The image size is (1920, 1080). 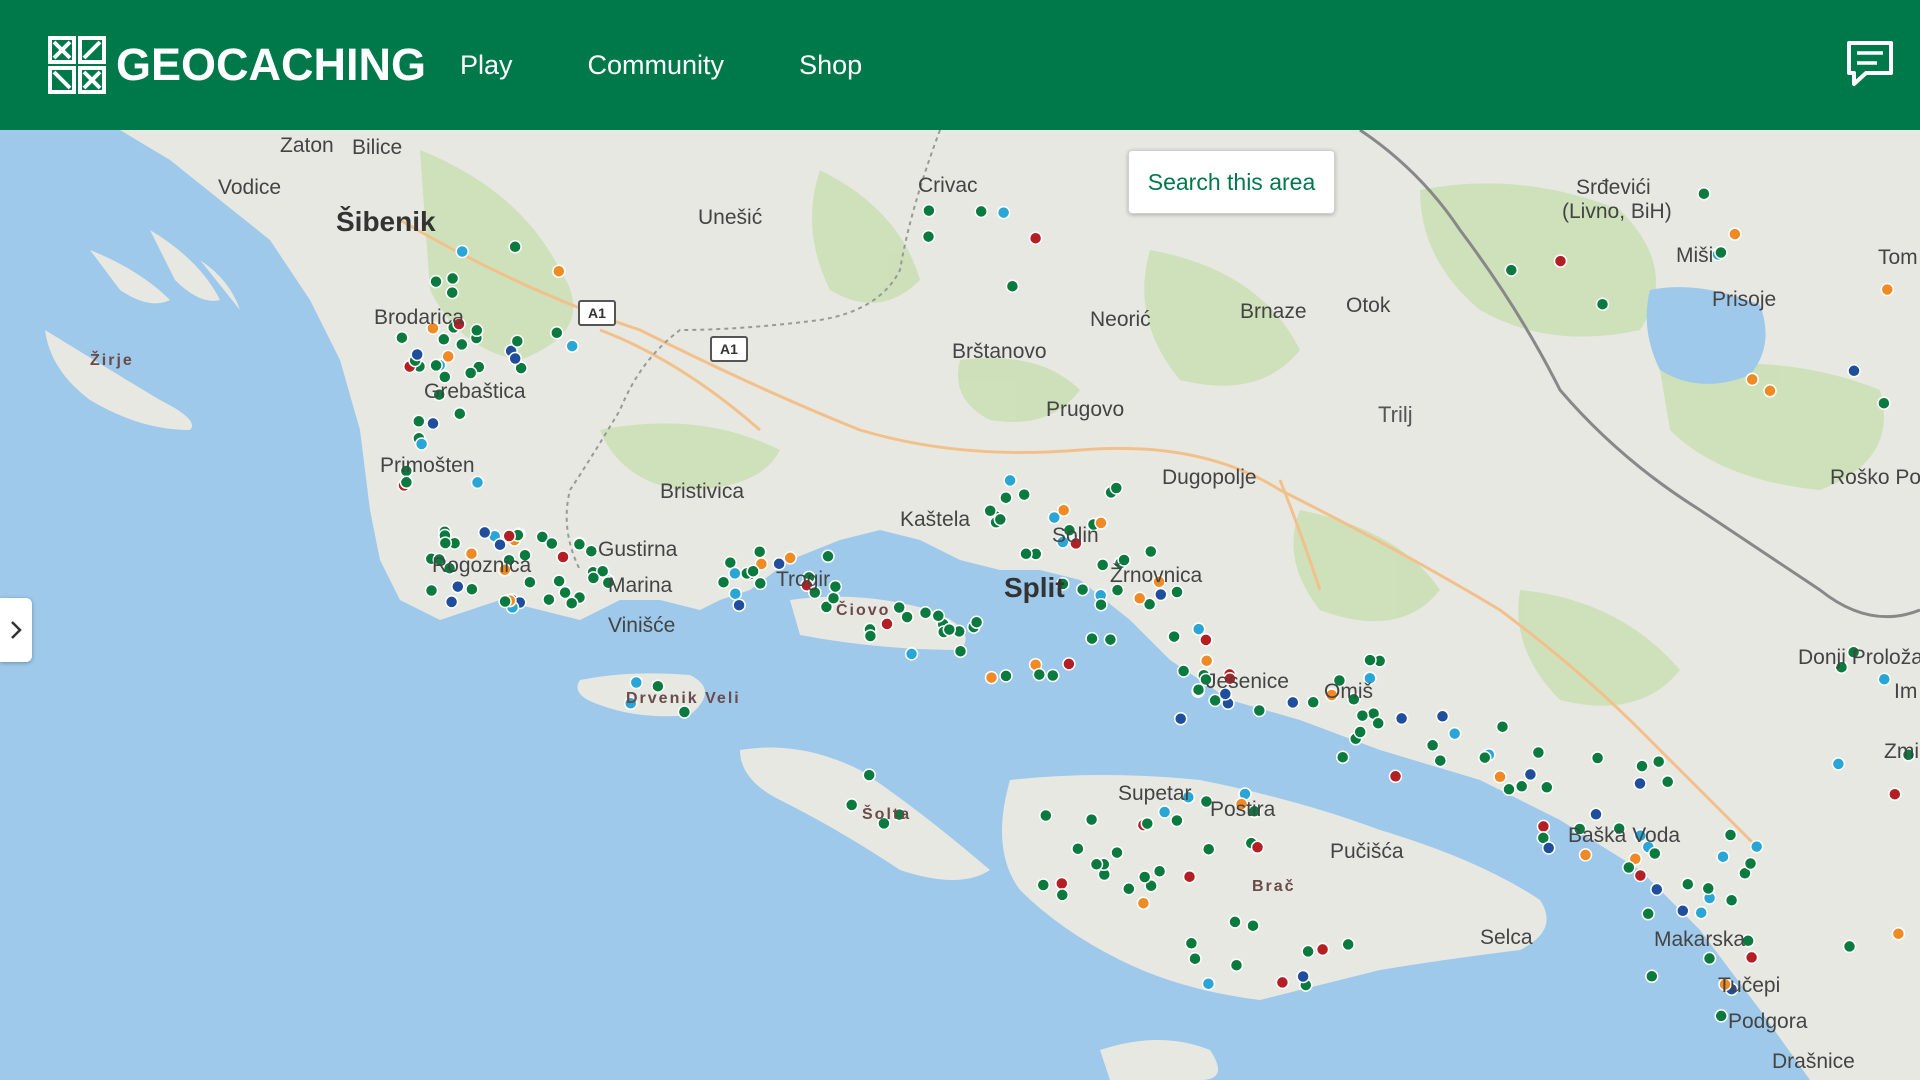 I want to click on sidebar-toggle-button, so click(x=16, y=630).